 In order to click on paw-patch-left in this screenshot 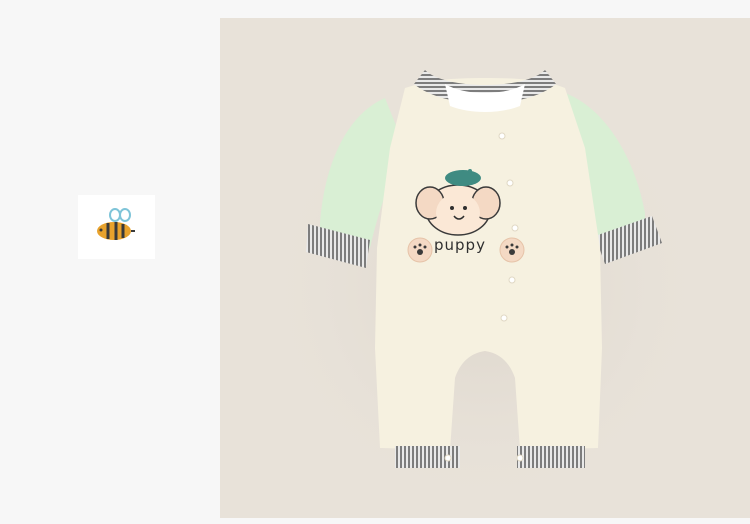, I will do `click(420, 250)`.